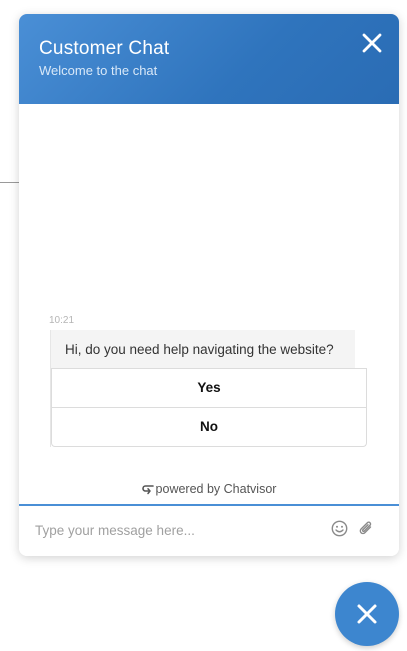  What do you see at coordinates (62, 320) in the screenshot?
I see `message-timestamp: 10:21` at bounding box center [62, 320].